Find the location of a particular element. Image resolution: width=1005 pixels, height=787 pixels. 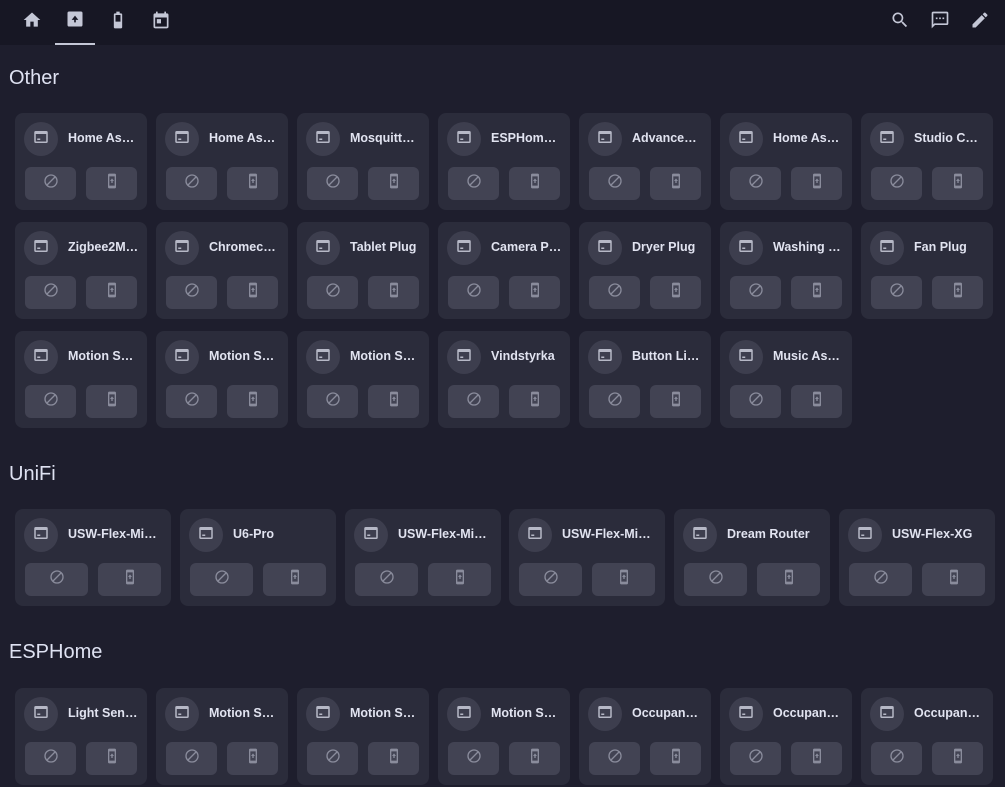

search-button is located at coordinates (900, 22).